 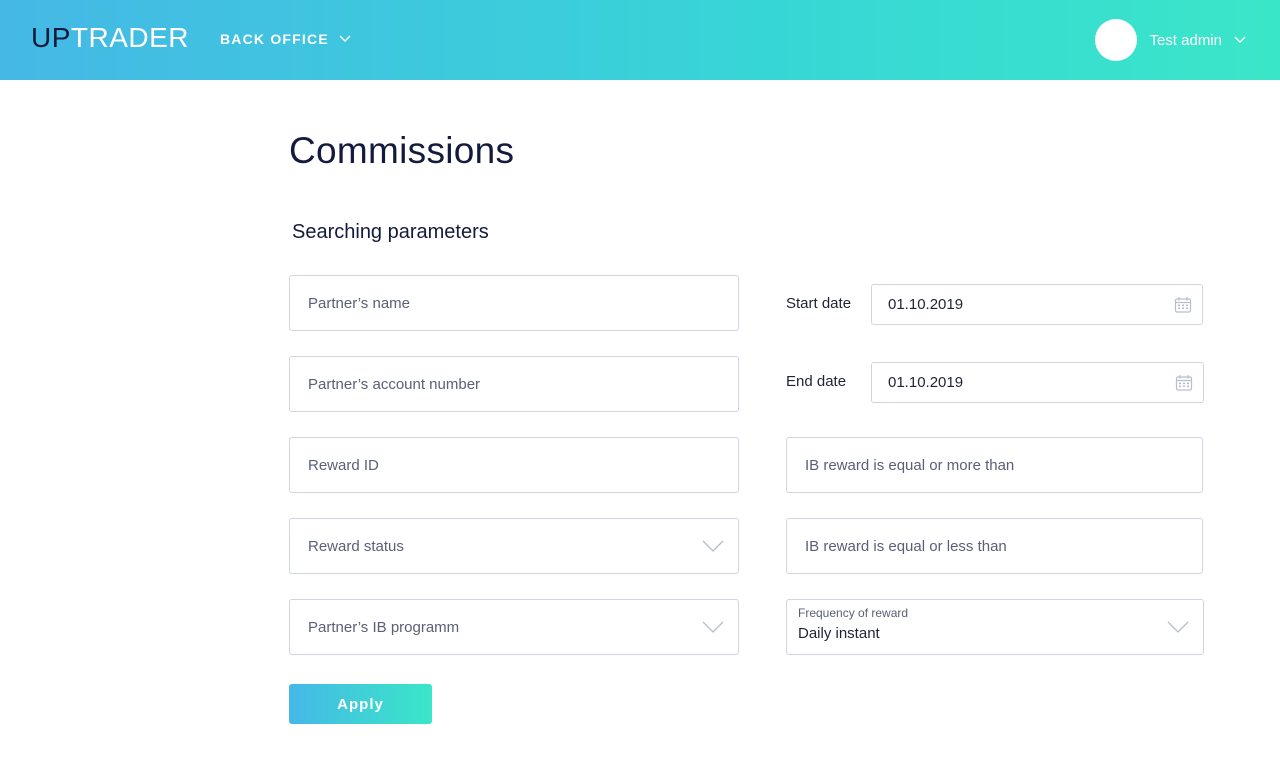 I want to click on end-date-field, so click(x=1037, y=382).